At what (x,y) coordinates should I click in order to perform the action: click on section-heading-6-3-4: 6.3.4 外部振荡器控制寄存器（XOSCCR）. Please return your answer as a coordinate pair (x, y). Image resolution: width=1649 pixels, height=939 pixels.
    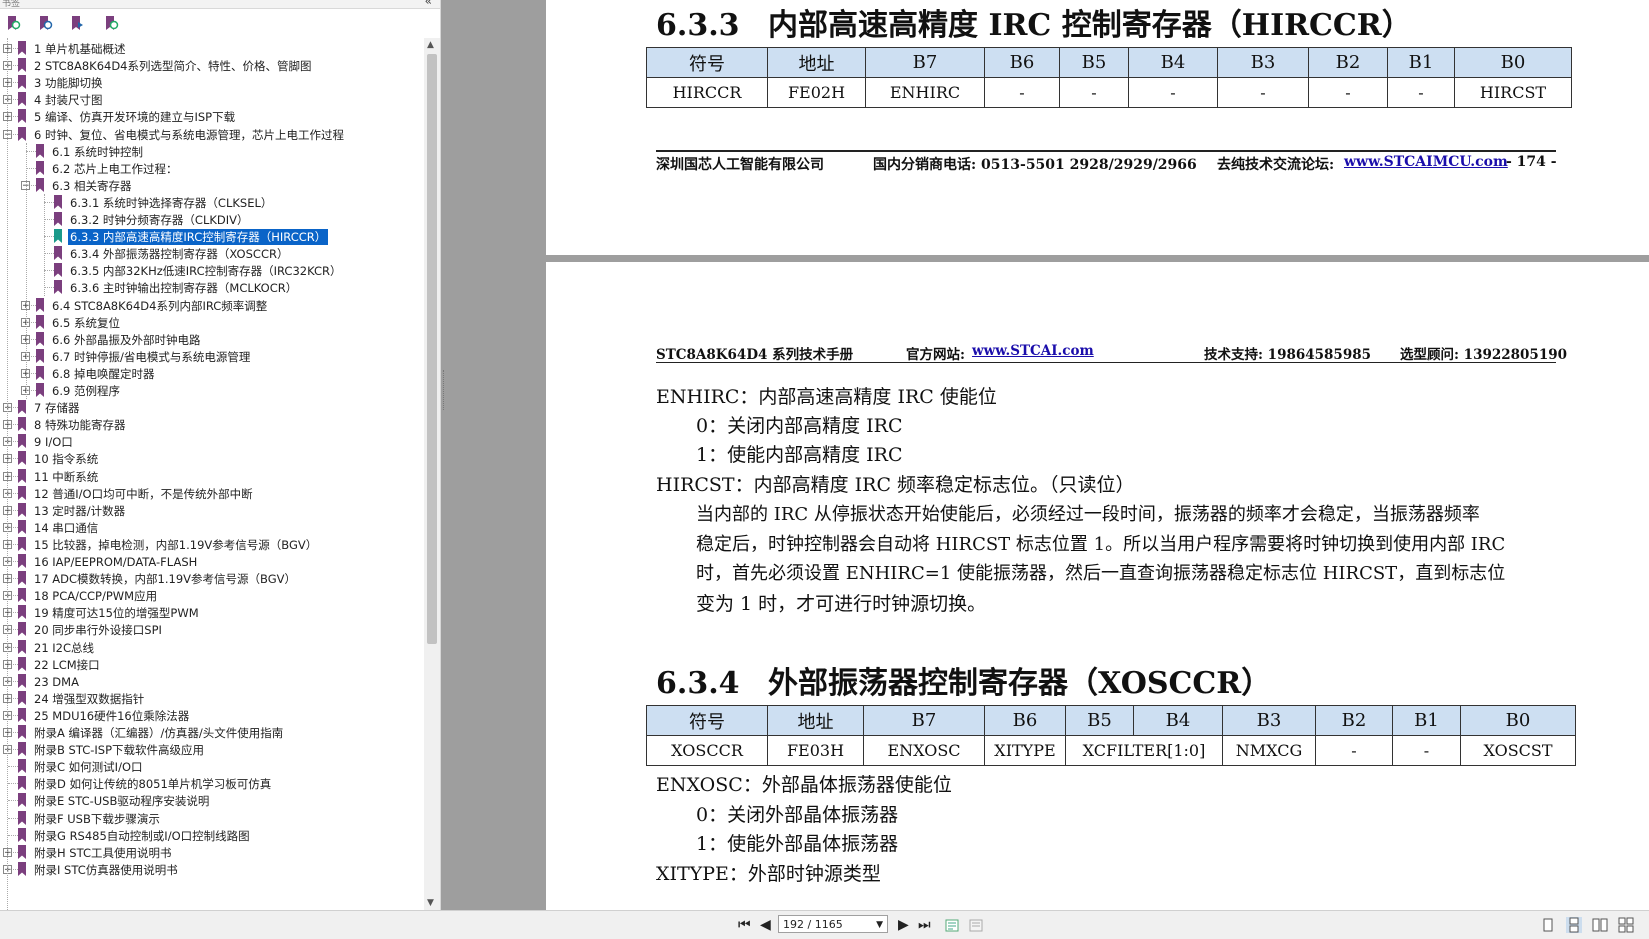
    Looking at the image, I should click on (963, 680).